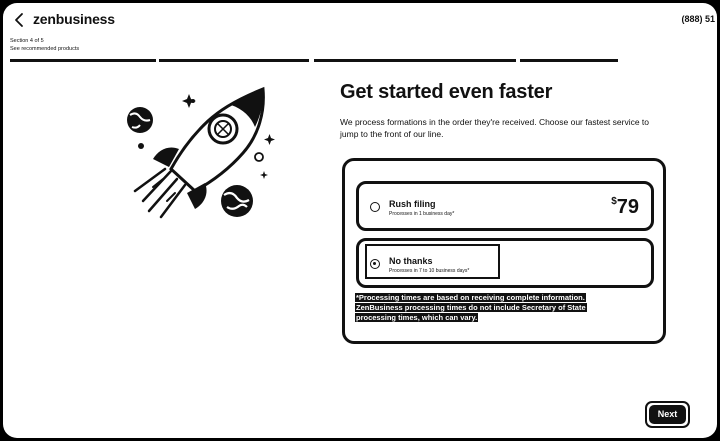 Image resolution: width=720 pixels, height=441 pixels. Describe the element at coordinates (412, 204) in the screenshot. I see `rush-filing-title: Rush filing` at that location.